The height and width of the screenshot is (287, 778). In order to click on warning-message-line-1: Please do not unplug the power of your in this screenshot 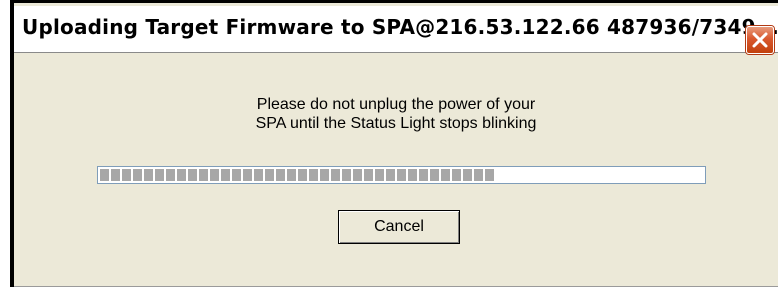, I will do `click(396, 104)`.